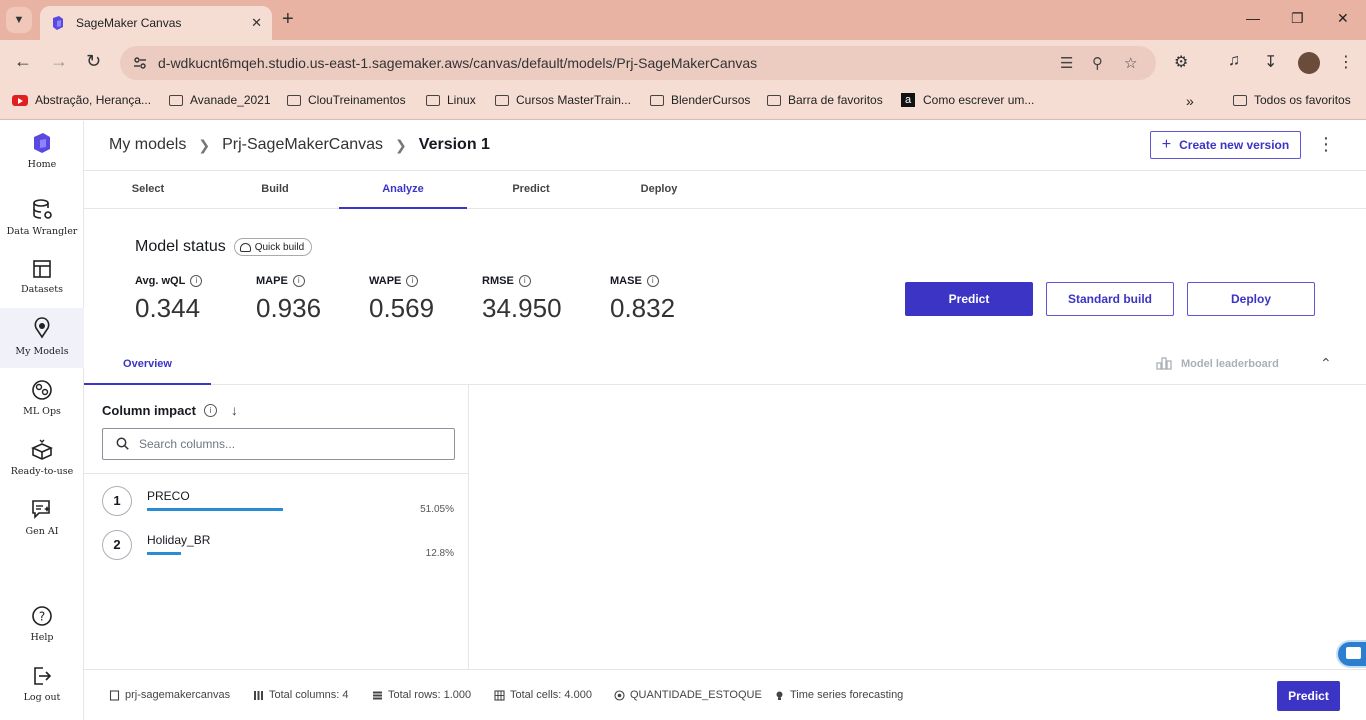 This screenshot has height=720, width=1366. I want to click on model-status-heading: Model status Quick build, so click(224, 247).